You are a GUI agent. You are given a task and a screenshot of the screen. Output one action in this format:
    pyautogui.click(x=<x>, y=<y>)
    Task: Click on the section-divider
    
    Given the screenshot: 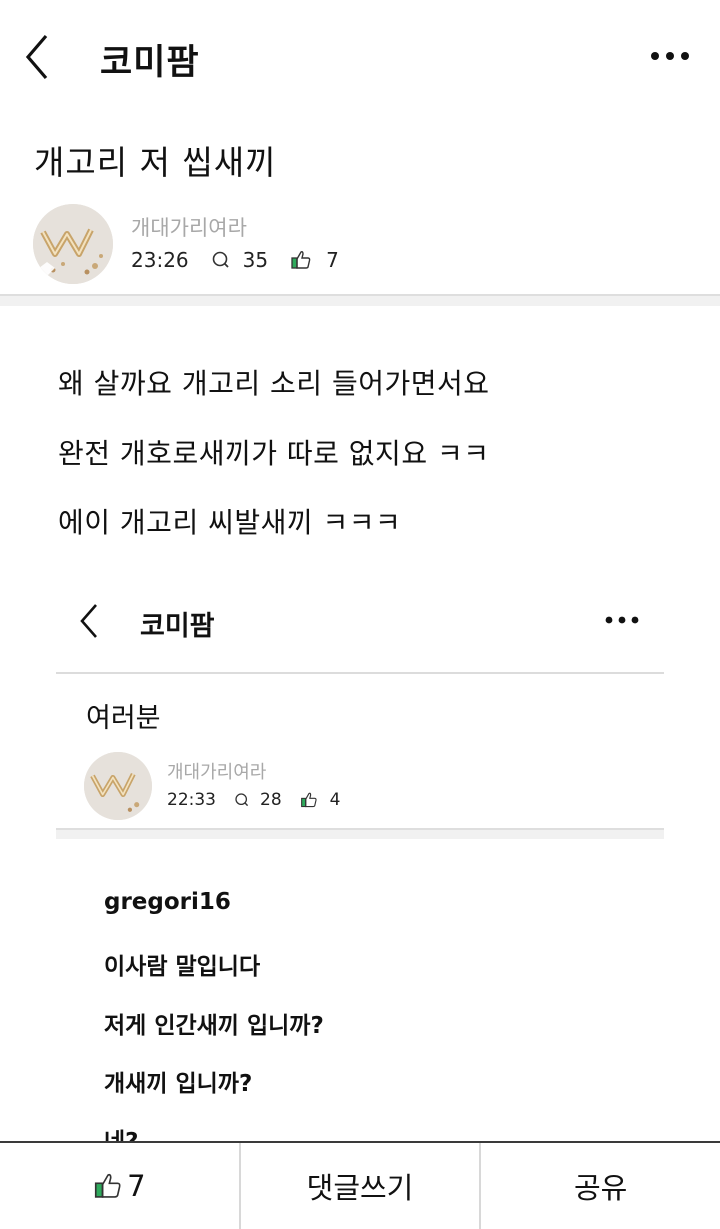 What is the action you would take?
    pyautogui.click(x=360, y=300)
    